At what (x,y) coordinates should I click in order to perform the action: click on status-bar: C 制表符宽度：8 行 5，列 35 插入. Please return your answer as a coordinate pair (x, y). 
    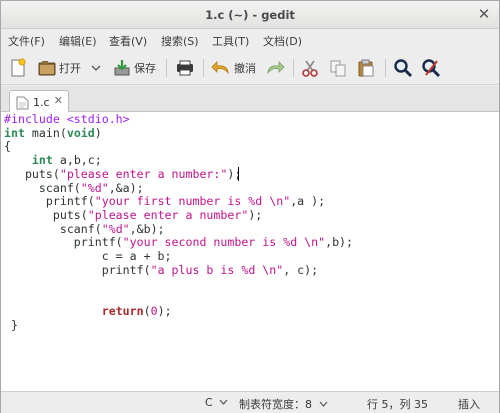
    Looking at the image, I should click on (250, 402).